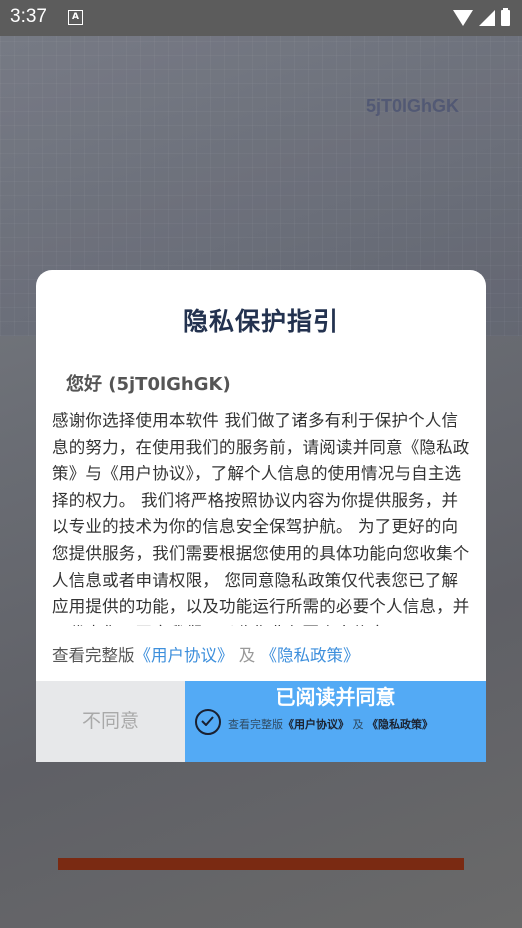 The height and width of the screenshot is (928, 522). What do you see at coordinates (255, 724) in the screenshot?
I see `agree-sub-prefix: 查看完整版` at bounding box center [255, 724].